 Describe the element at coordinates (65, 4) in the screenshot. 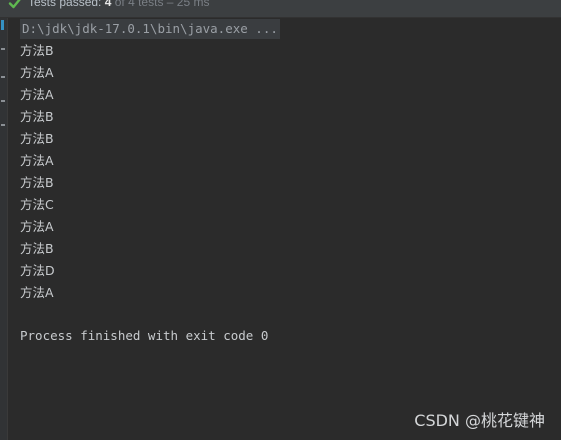

I see `tests-passed-label: Tests passed:` at that location.